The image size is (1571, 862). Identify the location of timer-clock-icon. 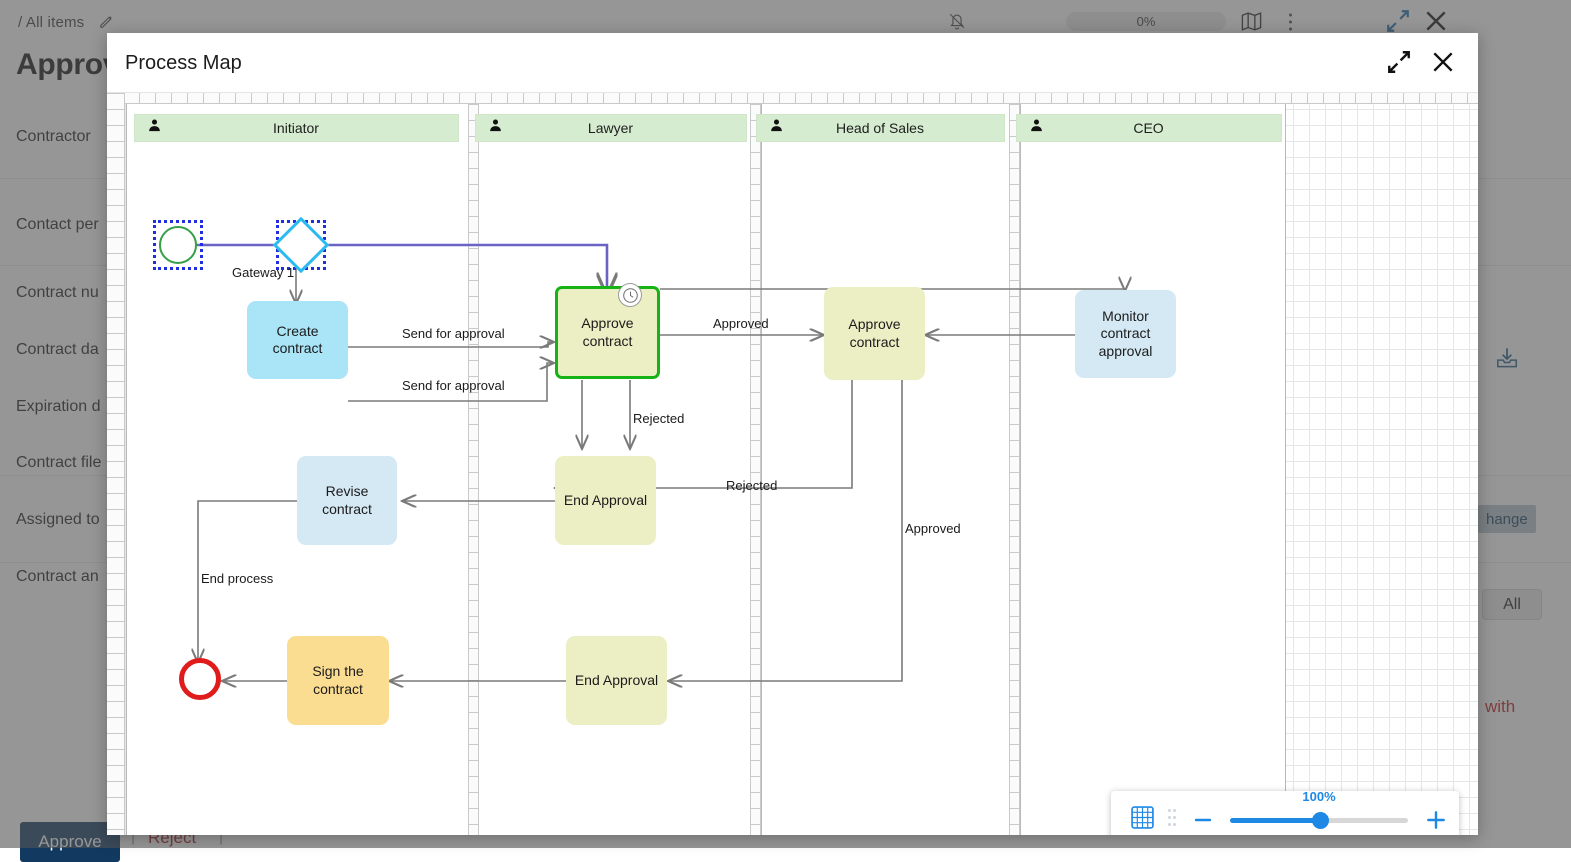
(630, 295).